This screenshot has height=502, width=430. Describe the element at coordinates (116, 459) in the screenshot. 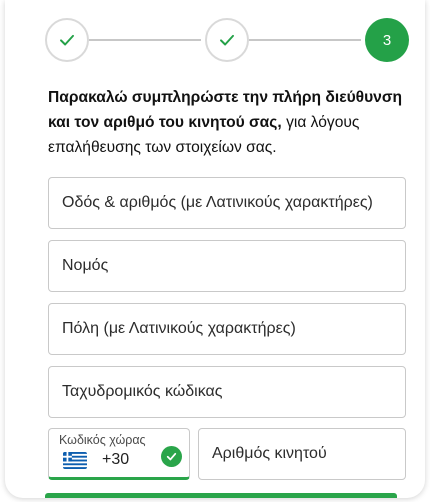

I see `country-code-value: +30` at that location.